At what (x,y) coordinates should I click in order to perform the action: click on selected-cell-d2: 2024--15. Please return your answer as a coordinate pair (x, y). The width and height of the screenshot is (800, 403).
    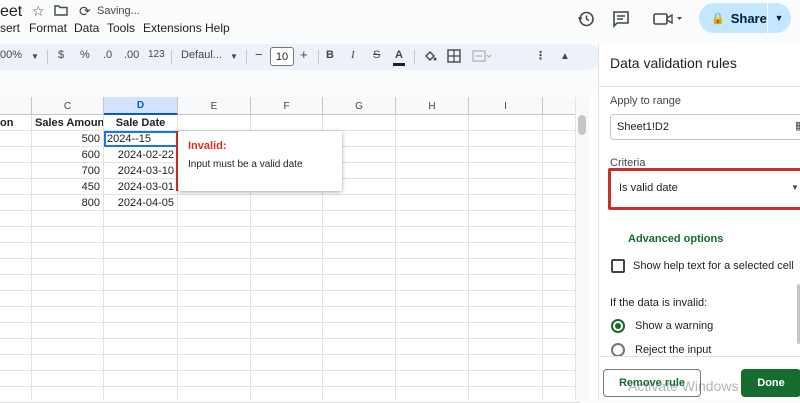
    Looking at the image, I should click on (141, 139).